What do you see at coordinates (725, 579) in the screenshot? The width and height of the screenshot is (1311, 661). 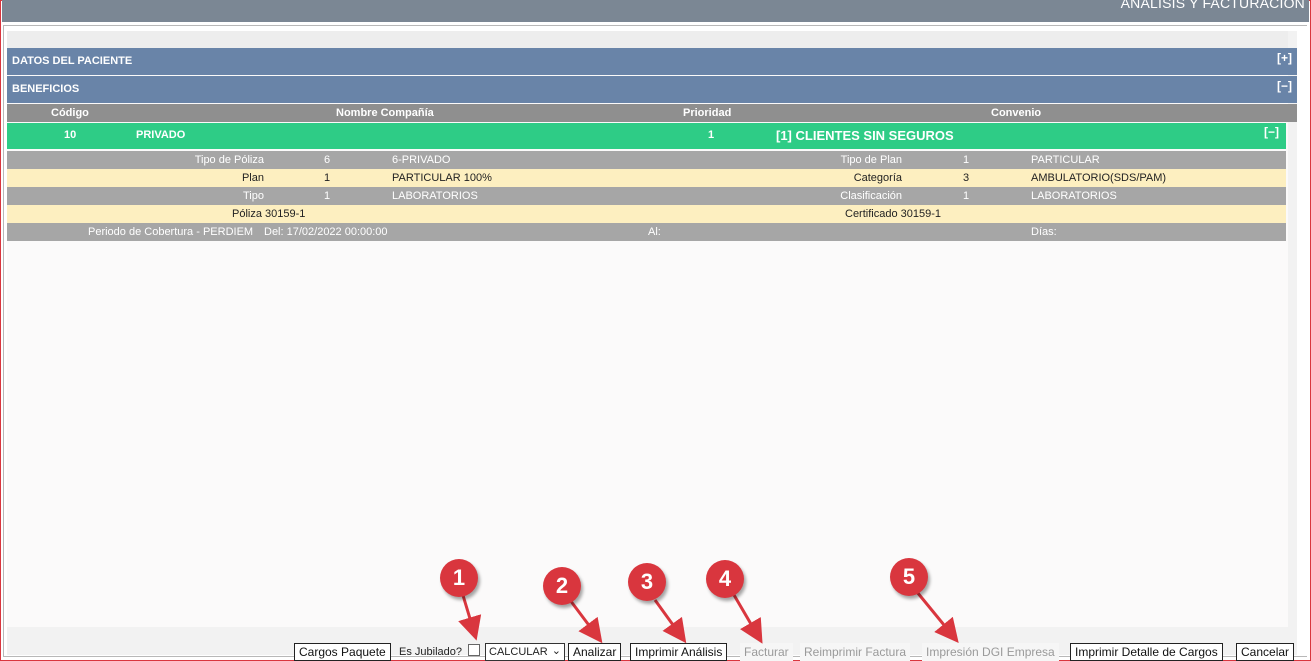 I see `annotation-marker-4: 4` at bounding box center [725, 579].